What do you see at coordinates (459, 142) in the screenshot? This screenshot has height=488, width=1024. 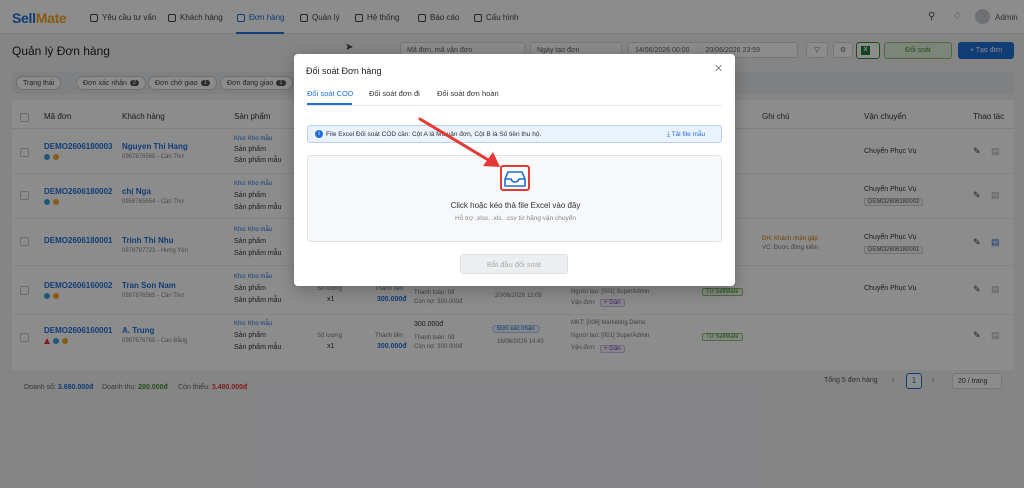 I see `arrow-annotation` at bounding box center [459, 142].